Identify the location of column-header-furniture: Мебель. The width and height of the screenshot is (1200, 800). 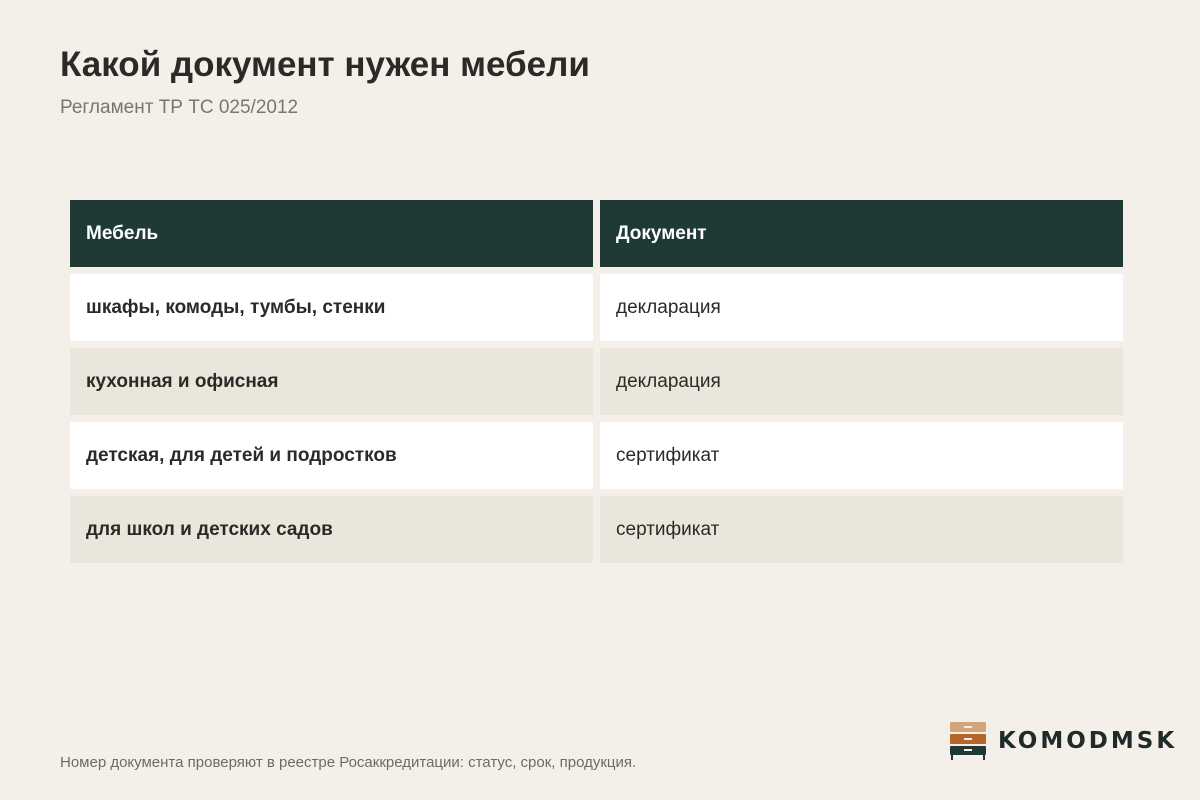
(331, 233).